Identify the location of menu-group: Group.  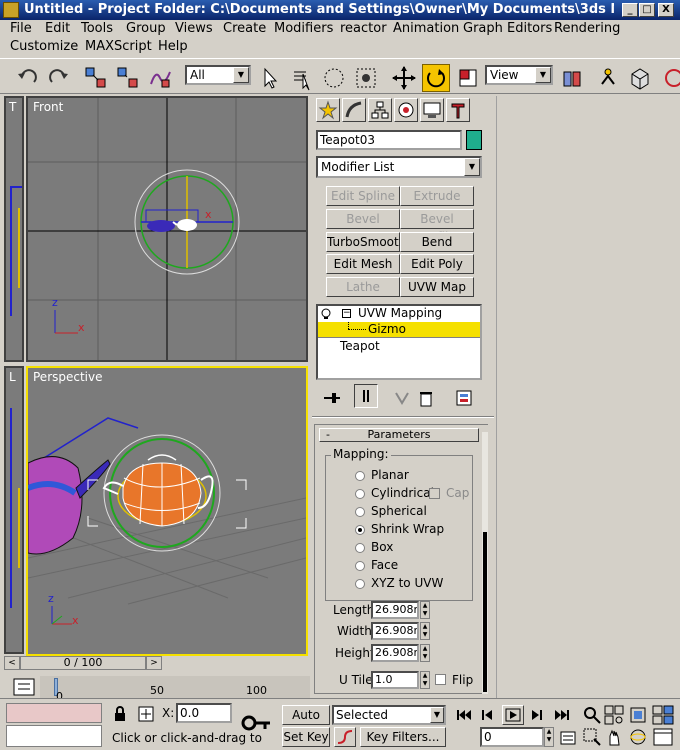
(146, 28).